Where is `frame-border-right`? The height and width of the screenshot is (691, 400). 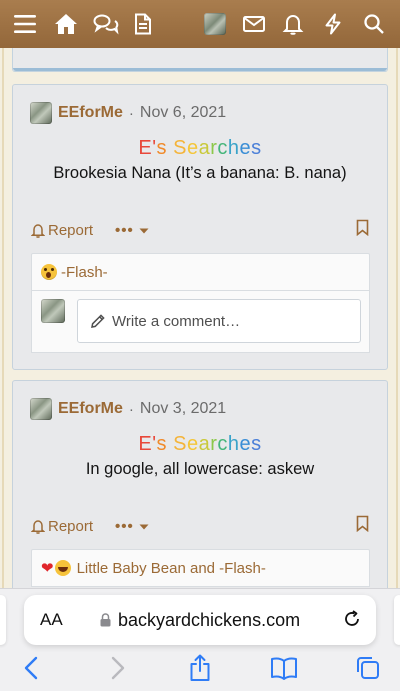
frame-border-right is located at coordinates (397, 318).